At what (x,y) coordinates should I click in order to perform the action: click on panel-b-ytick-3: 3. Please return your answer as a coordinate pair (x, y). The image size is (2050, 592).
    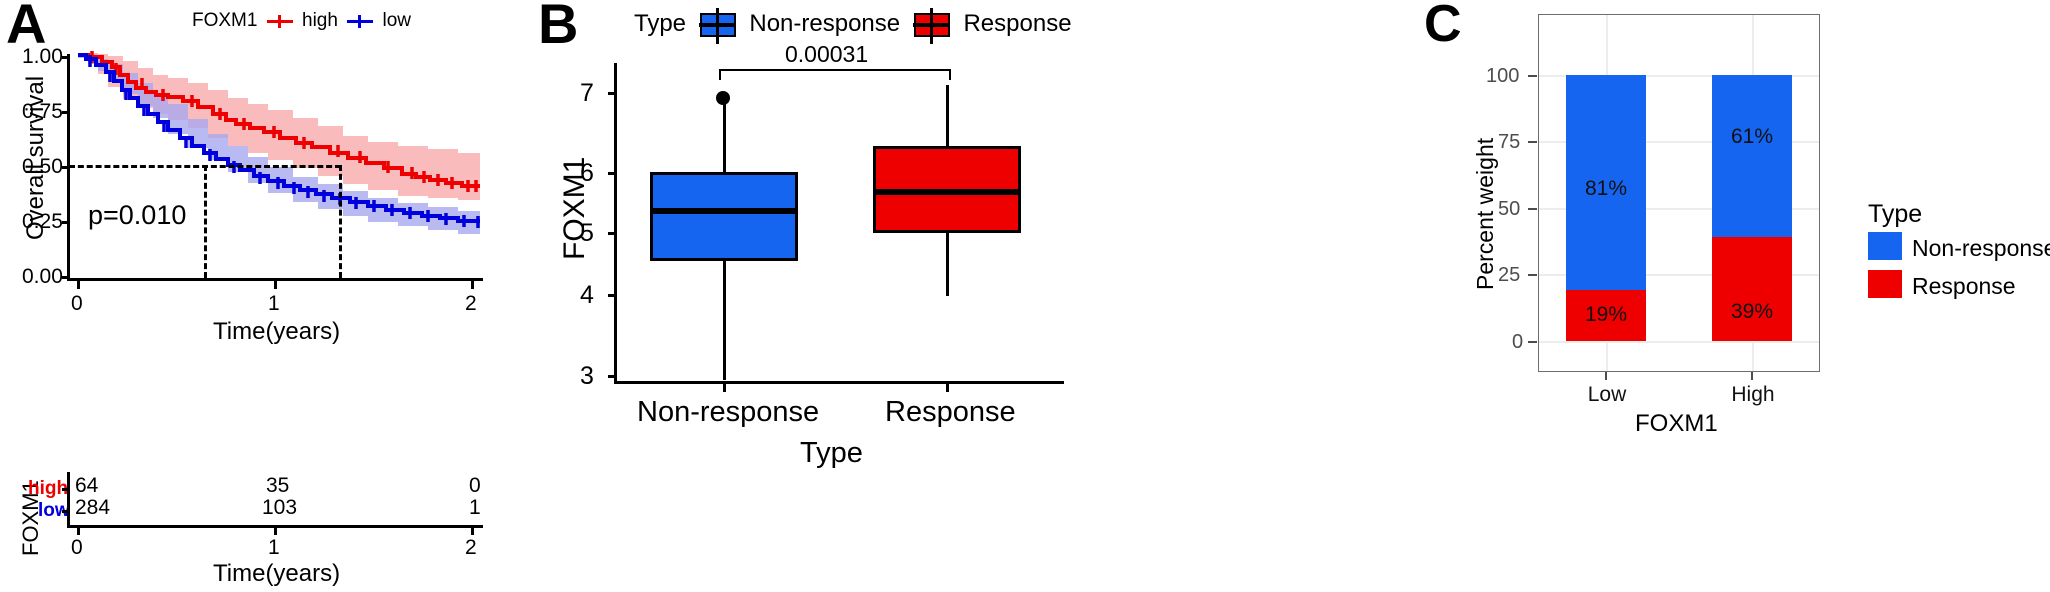
    Looking at the image, I should click on (587, 376).